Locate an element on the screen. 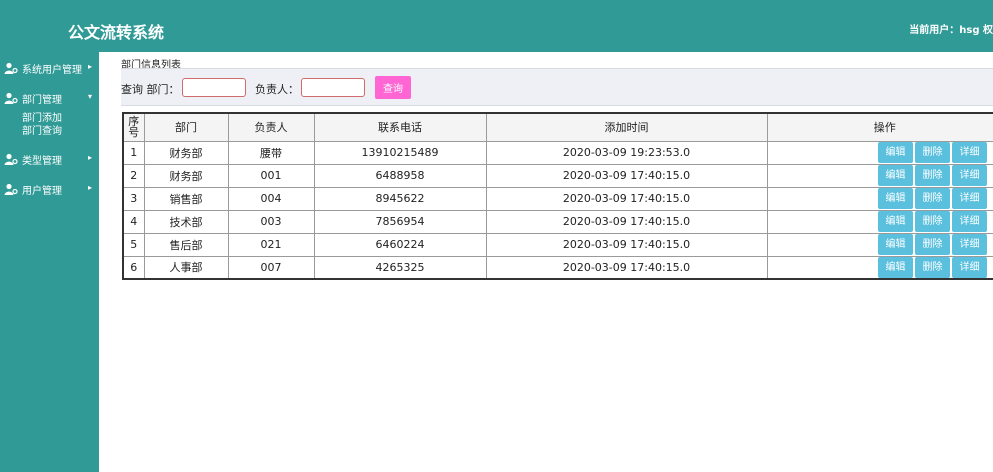  cell-owner: 004 is located at coordinates (271, 198).